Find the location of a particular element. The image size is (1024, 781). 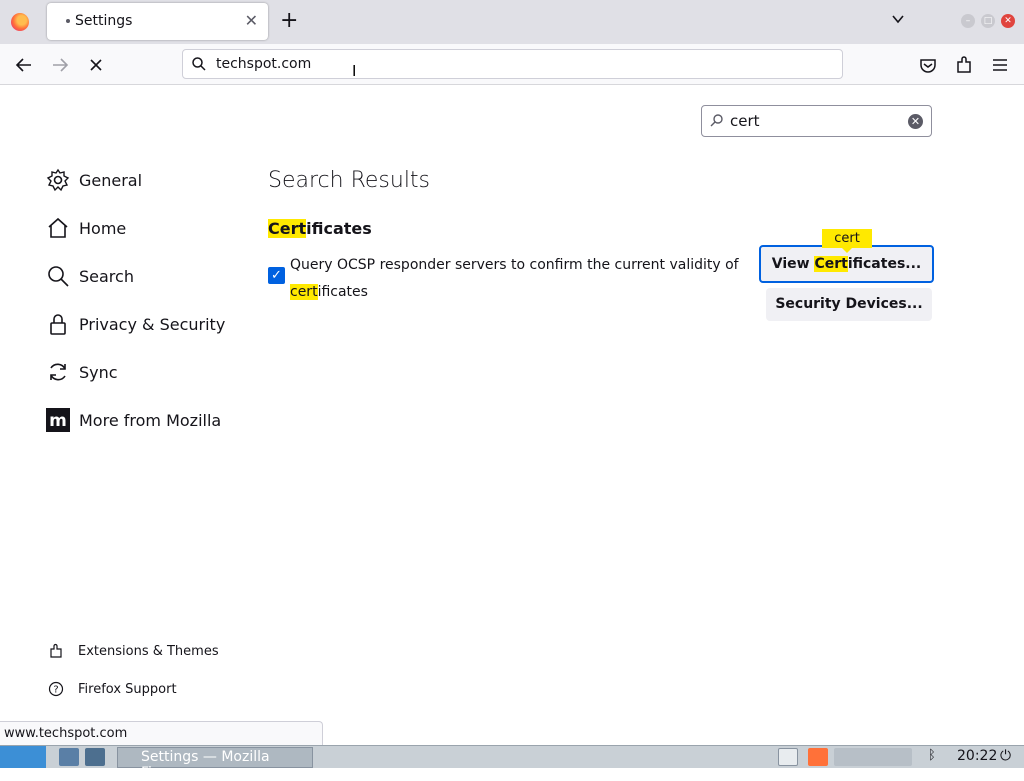

sidebar-item-sync: Sync is located at coordinates (82, 372).